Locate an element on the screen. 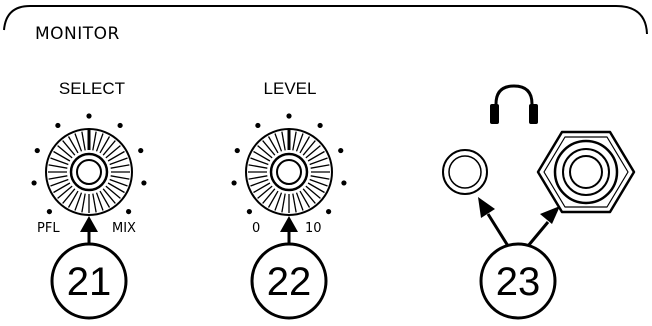  callout-23: 23 is located at coordinates (518, 281).